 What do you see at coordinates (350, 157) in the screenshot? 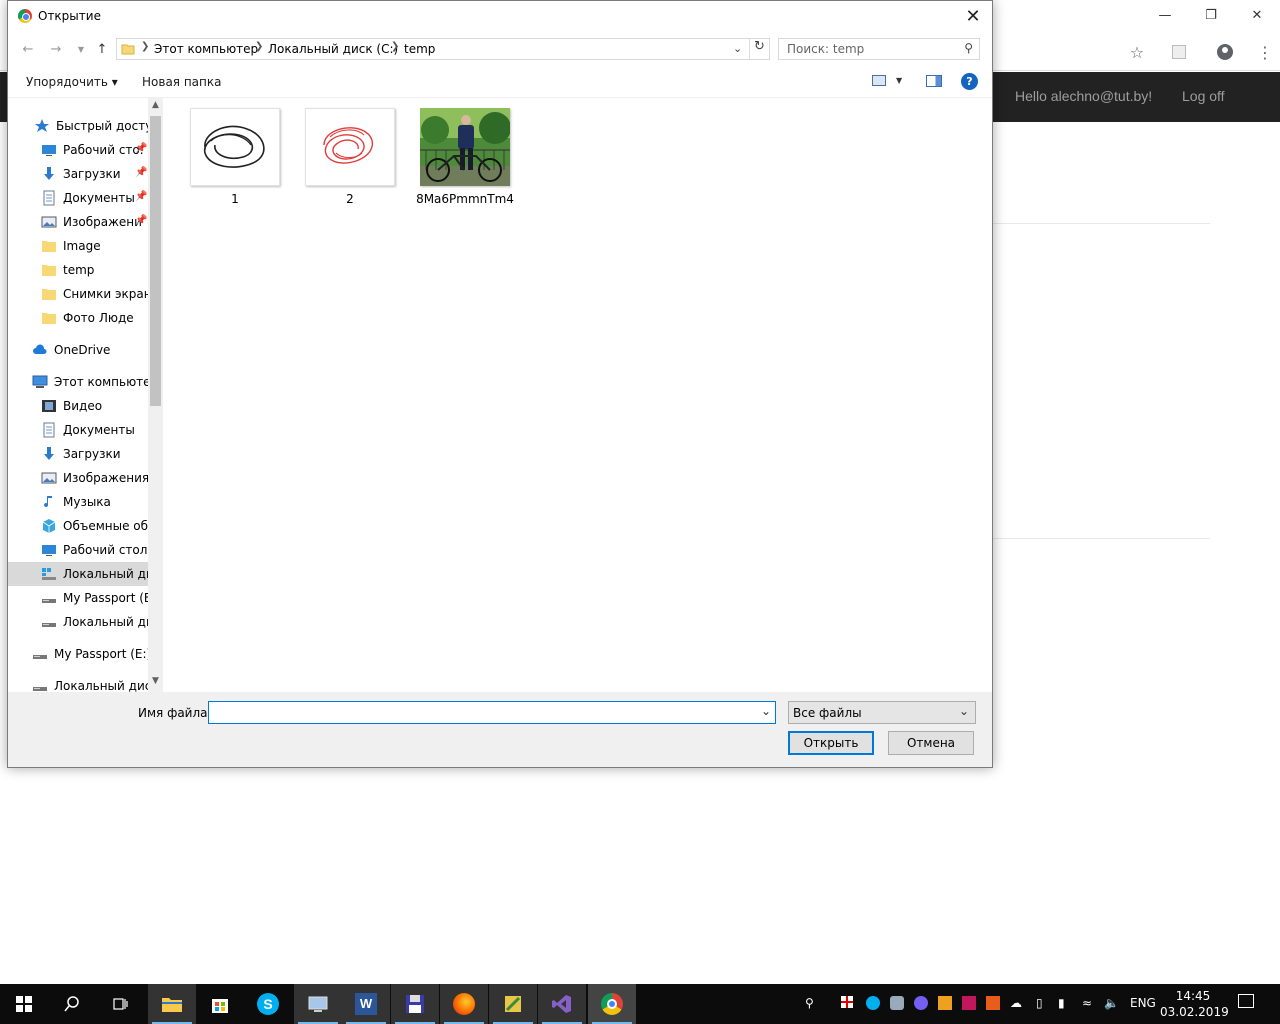
I see `file-item: 2` at bounding box center [350, 157].